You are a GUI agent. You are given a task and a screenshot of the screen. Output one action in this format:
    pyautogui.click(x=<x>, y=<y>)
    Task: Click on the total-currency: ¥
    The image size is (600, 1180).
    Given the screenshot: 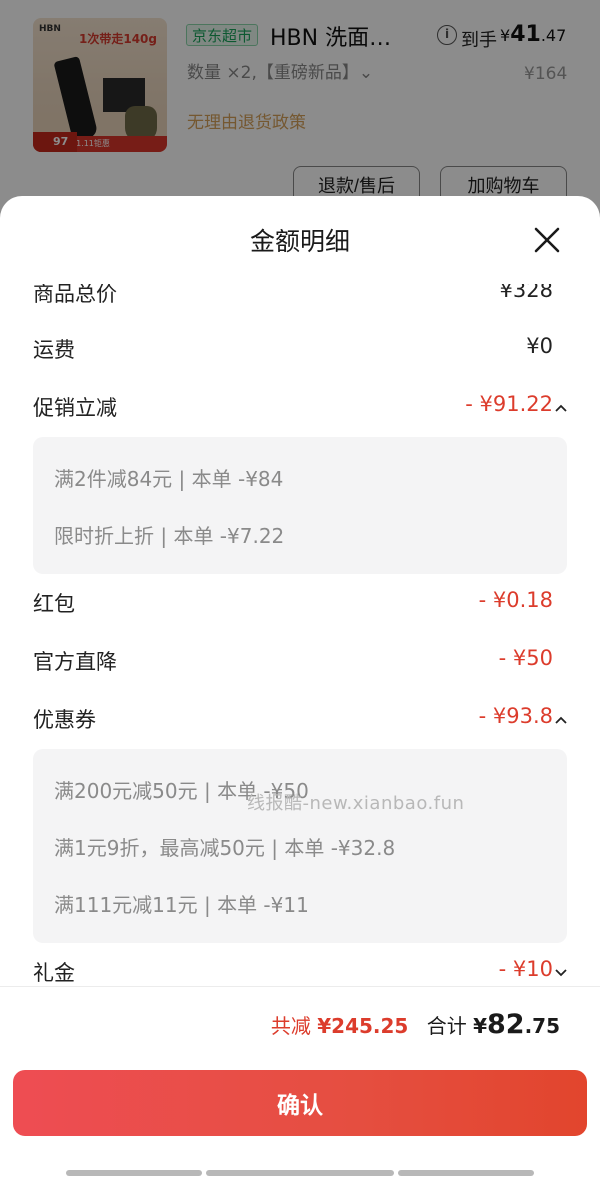 What is the action you would take?
    pyautogui.click(x=480, y=1026)
    